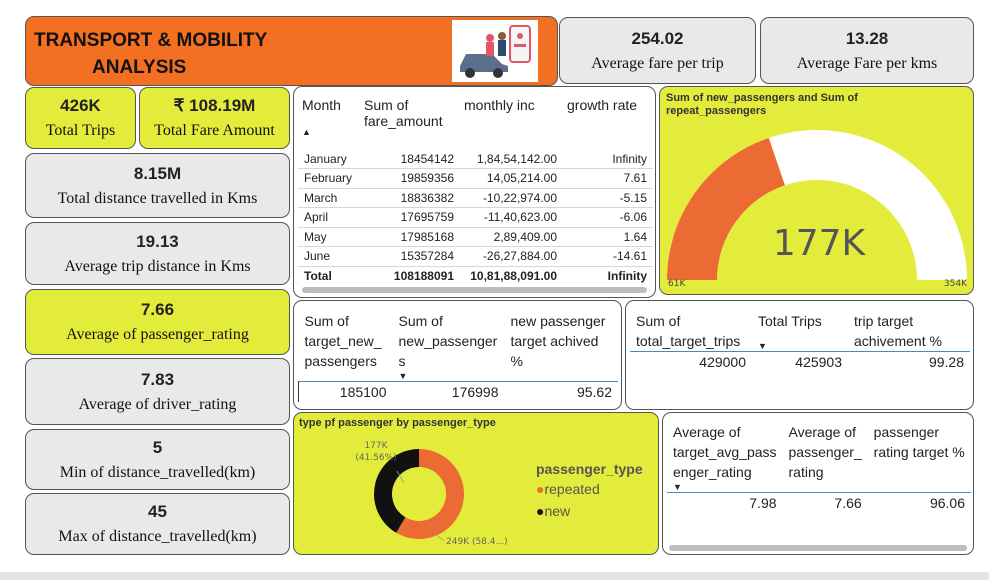 This screenshot has width=989, height=580. What do you see at coordinates (511, 123) in the screenshot?
I see `col-header-monthly-inc: monthly inc` at bounding box center [511, 123].